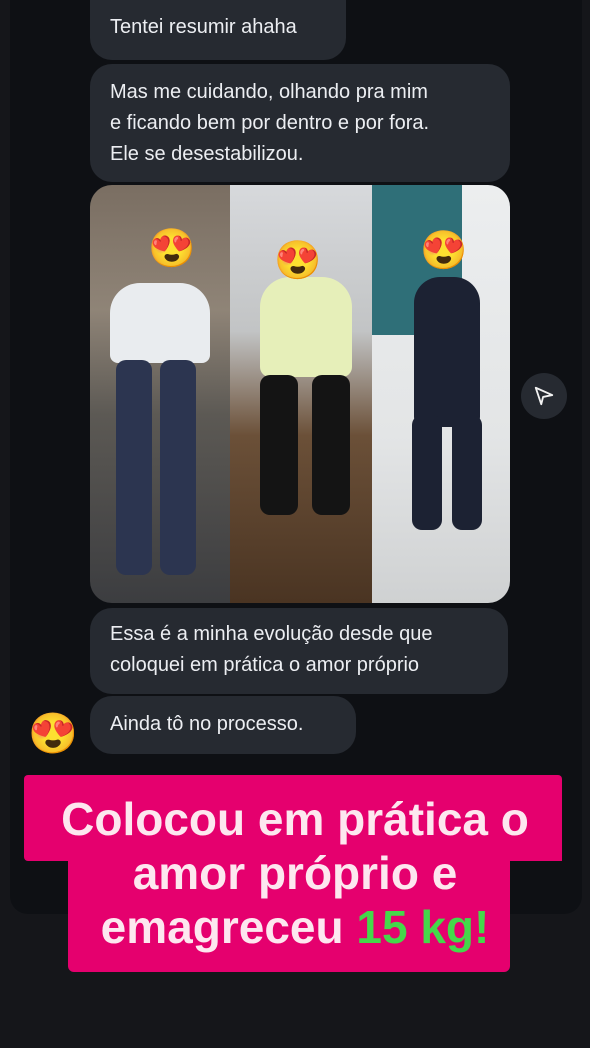 This screenshot has height=1048, width=590. Describe the element at coordinates (441, 394) in the screenshot. I see `photo-panel-after: 😍` at that location.